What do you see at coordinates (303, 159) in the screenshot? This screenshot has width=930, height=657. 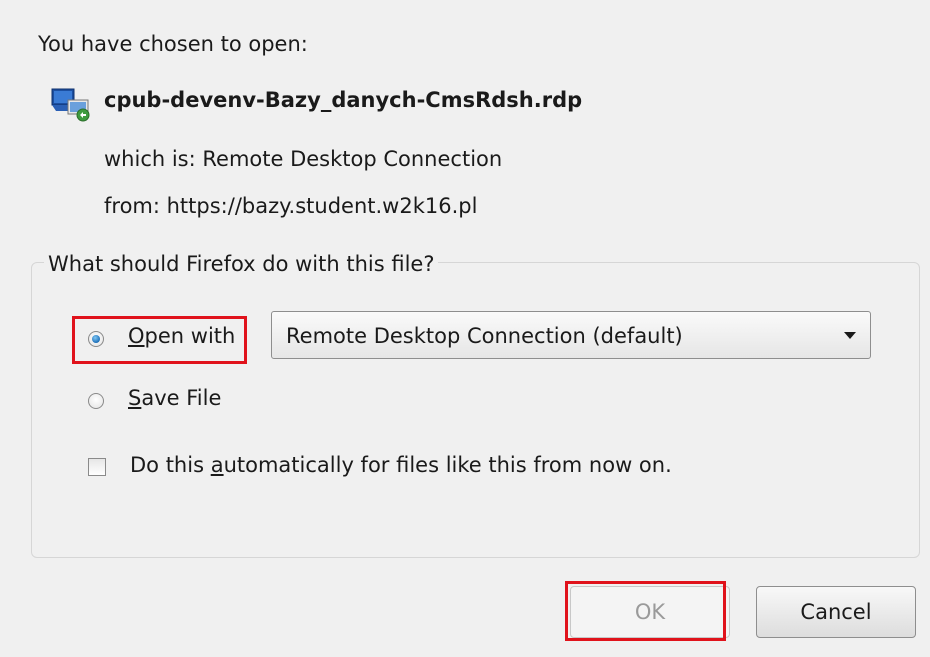 I see `file-type-line: which is: Remote Desktop Connection` at bounding box center [303, 159].